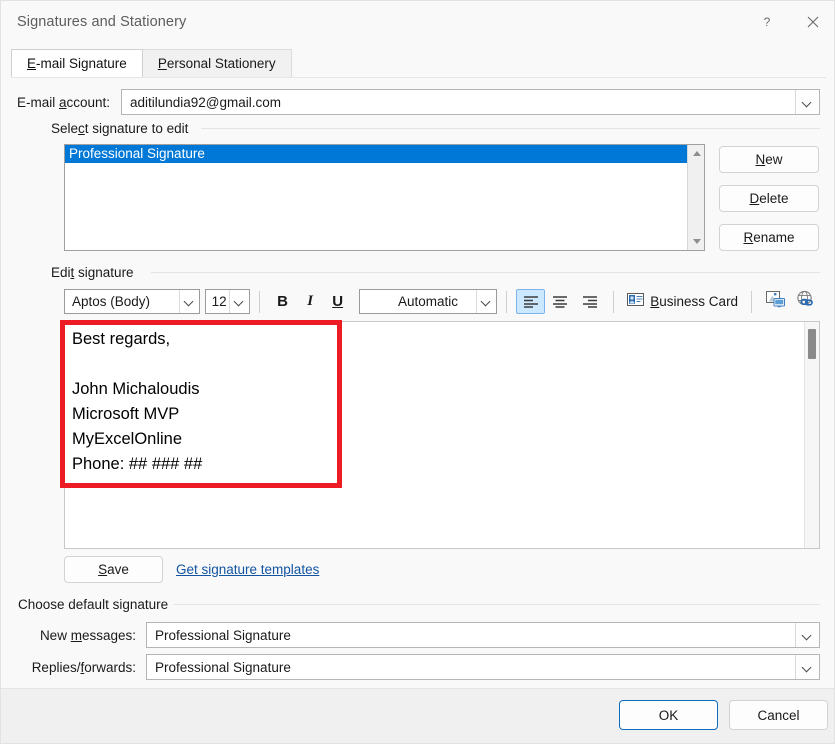 Image resolution: width=835 pixels, height=744 pixels. I want to click on select-signature-group-title: Select signature to edit, so click(123, 128).